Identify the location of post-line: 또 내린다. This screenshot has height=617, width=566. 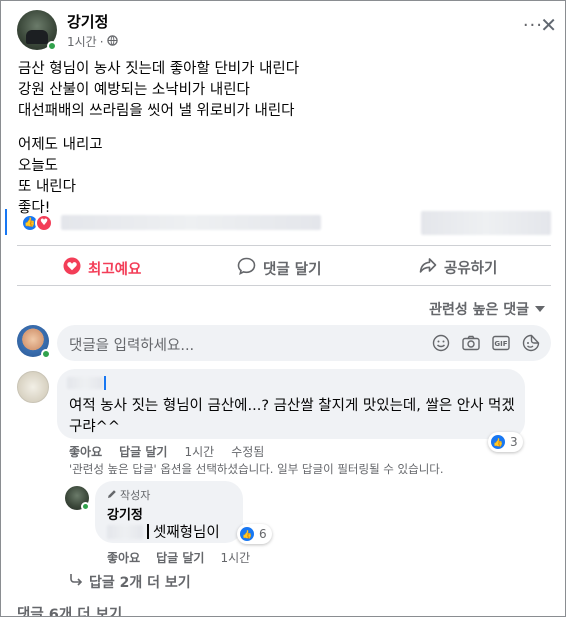
(47, 187).